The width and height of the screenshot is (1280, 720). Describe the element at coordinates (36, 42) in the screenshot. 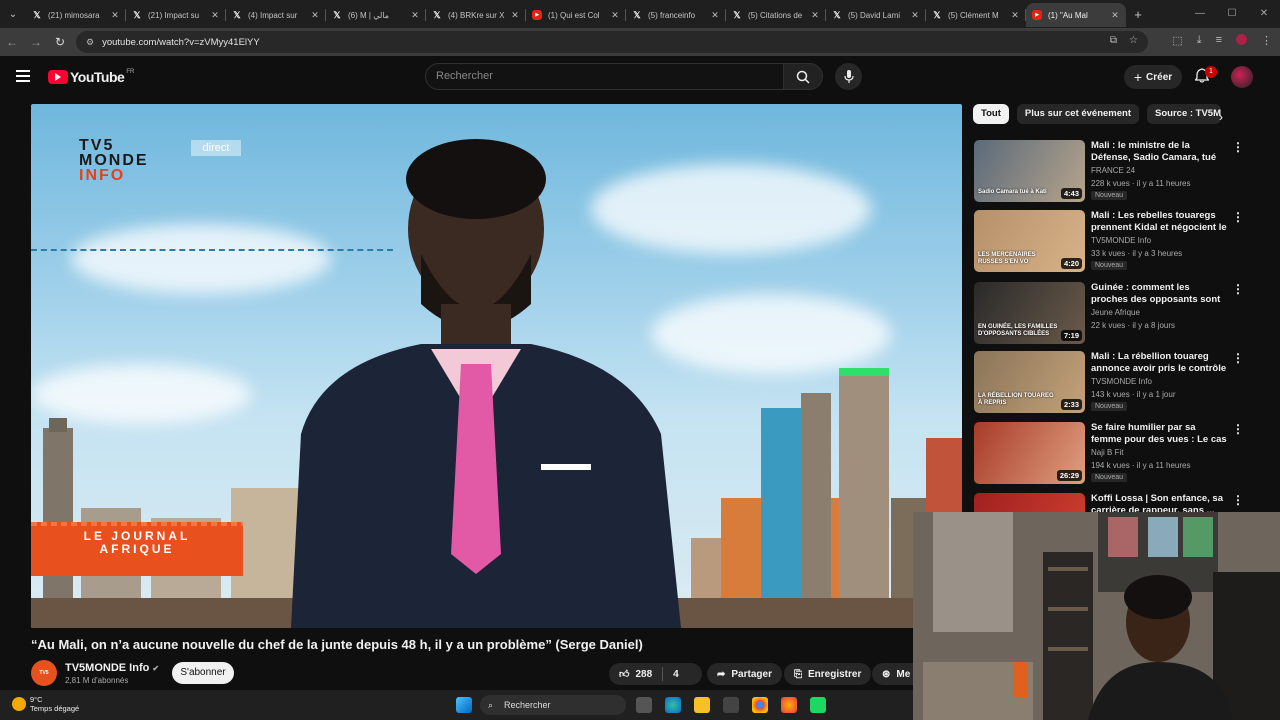

I see `forward-icon: →` at that location.